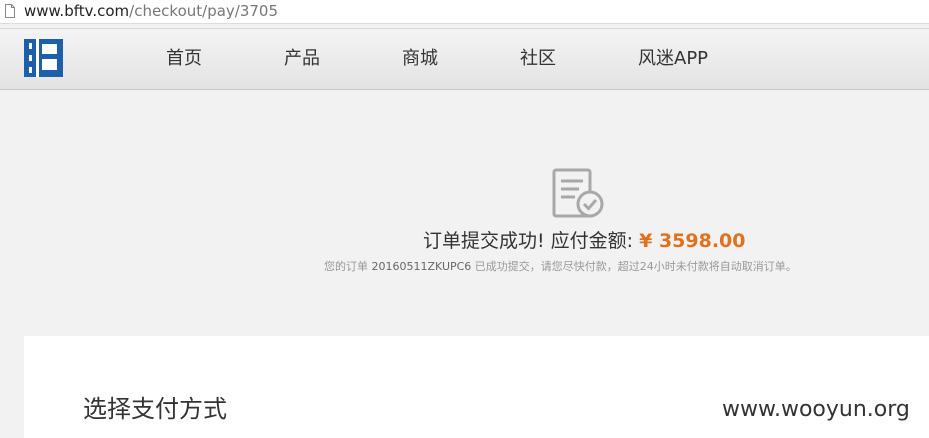 This screenshot has height=438, width=929. I want to click on url-host: www.bftv.com, so click(77, 11).